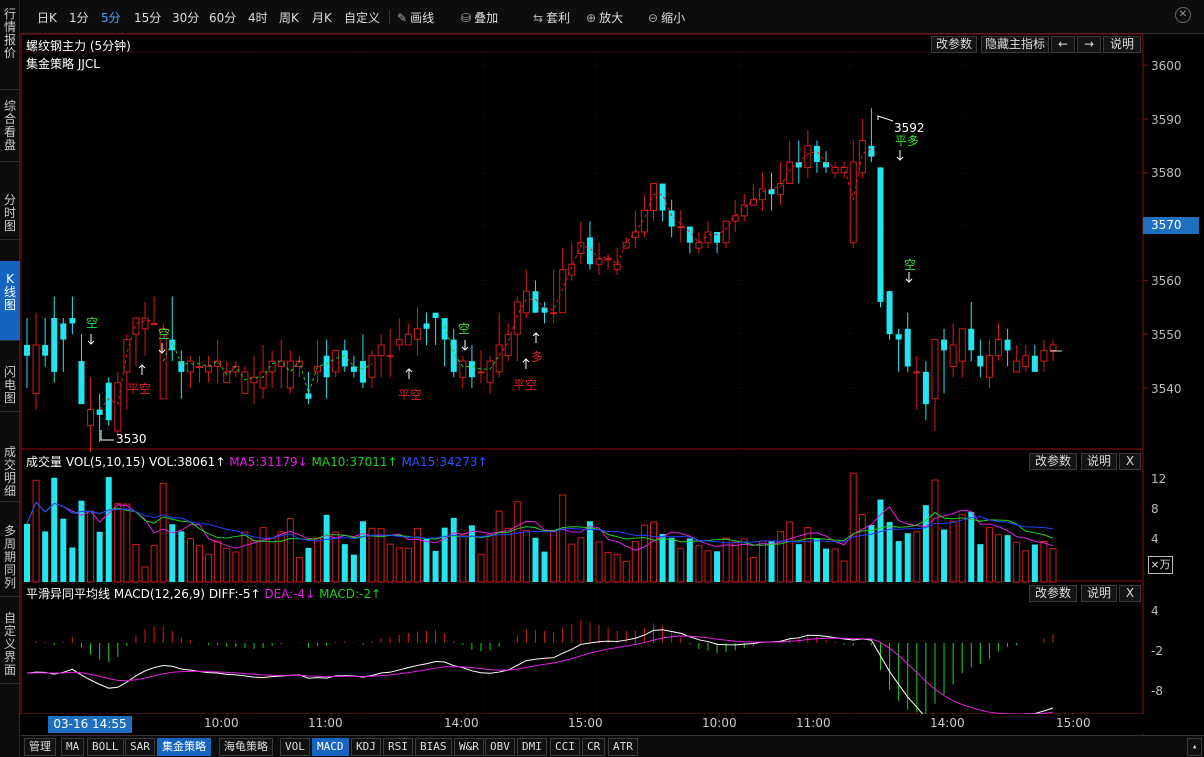  Describe the element at coordinates (105, 747) in the screenshot. I see `tab-boll: BOLL` at that location.